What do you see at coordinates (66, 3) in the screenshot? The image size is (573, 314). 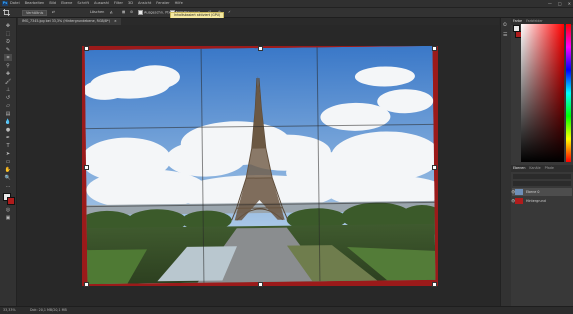 I see `menu-item: Ebene` at bounding box center [66, 3].